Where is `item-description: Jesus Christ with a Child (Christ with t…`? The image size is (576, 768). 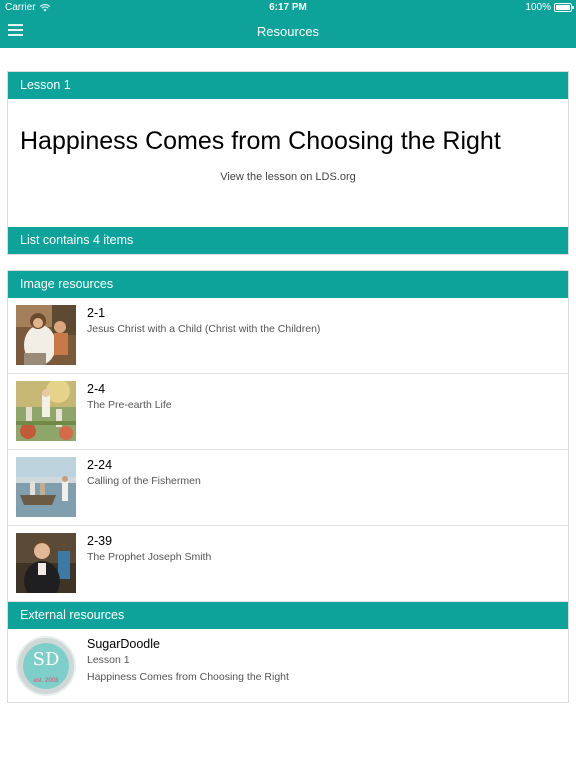 item-description: Jesus Christ with a Child (Christ with t… is located at coordinates (204, 329).